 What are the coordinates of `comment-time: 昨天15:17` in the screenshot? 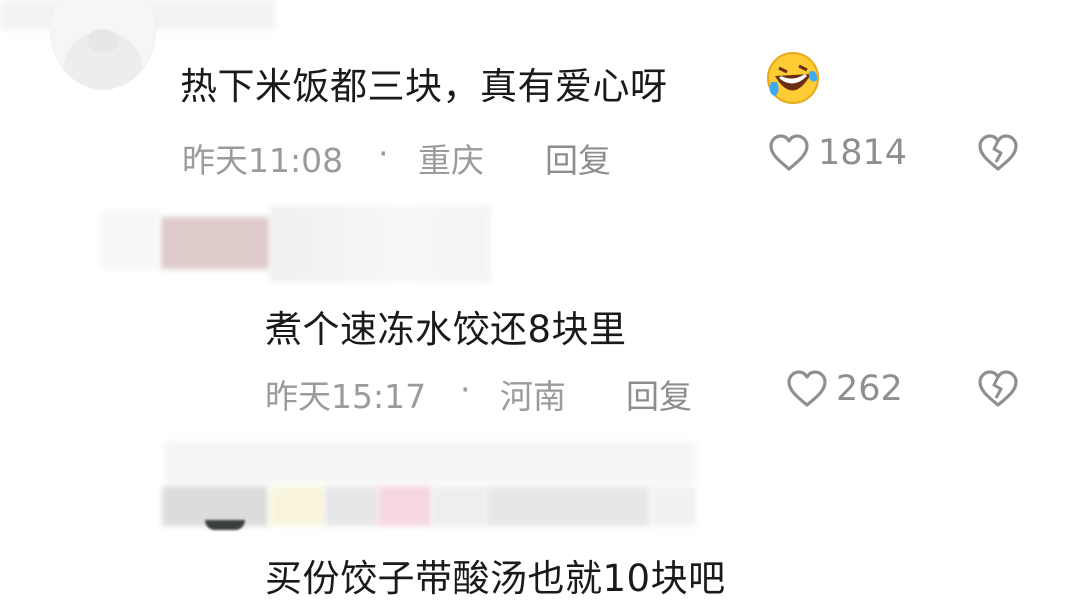 It's located at (346, 396).